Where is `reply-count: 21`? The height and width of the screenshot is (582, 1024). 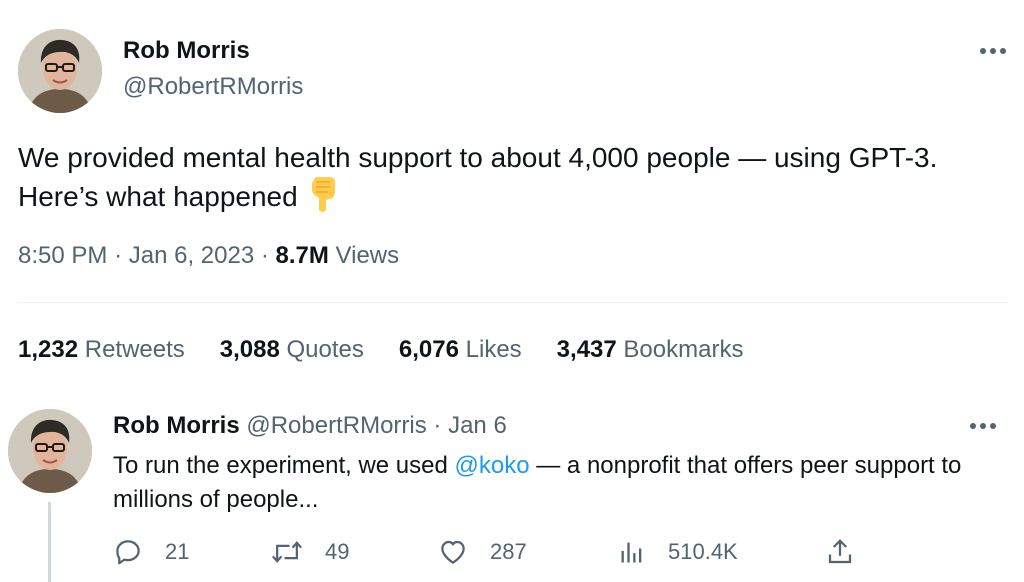 reply-count: 21 is located at coordinates (177, 551).